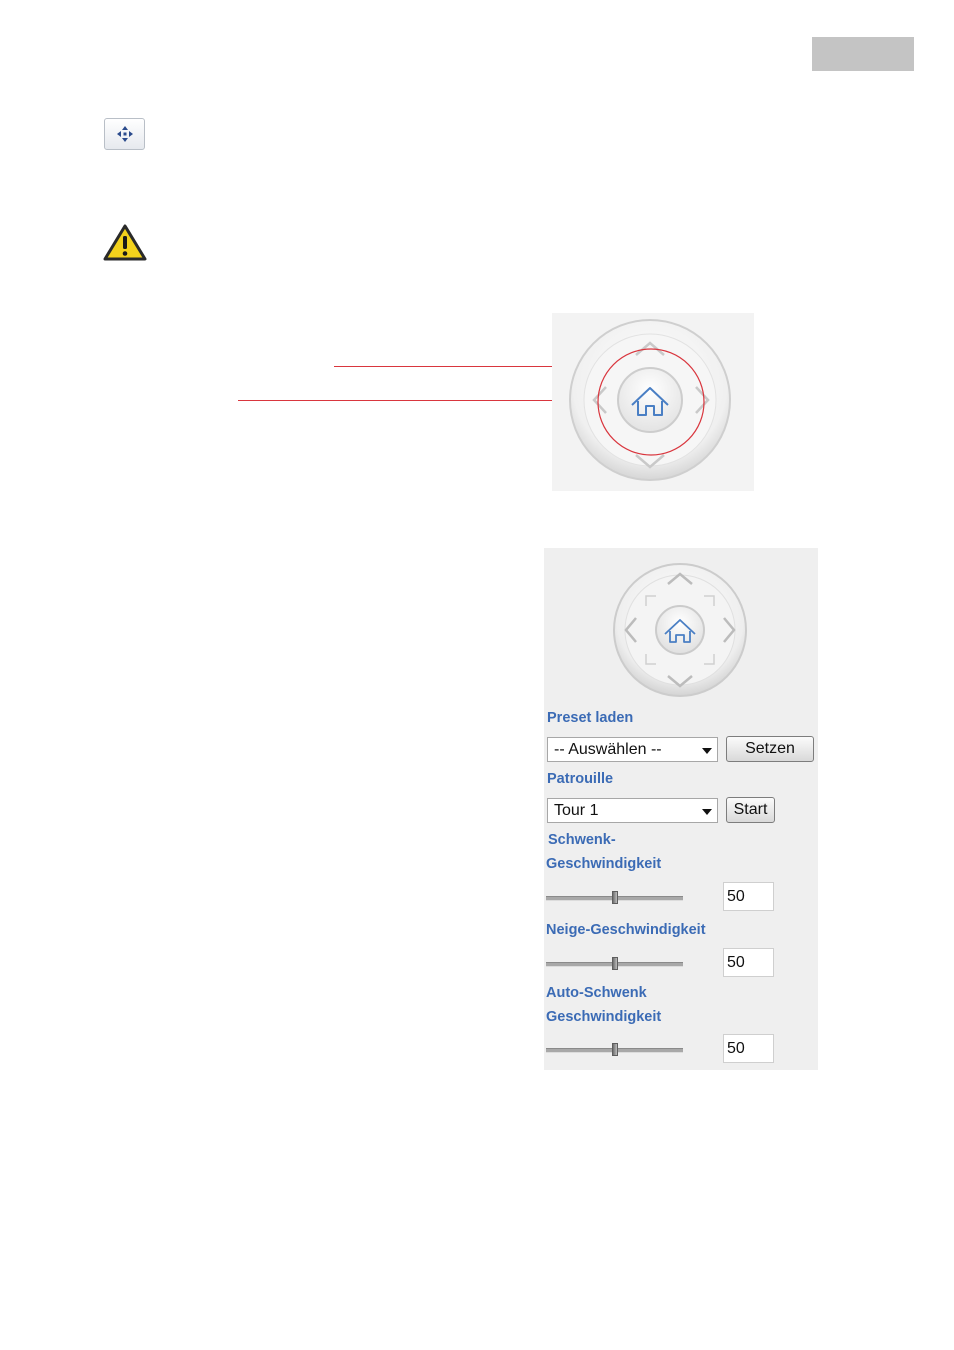 Image resolution: width=954 pixels, height=1350 pixels. I want to click on pan-speed-input: 50, so click(748, 896).